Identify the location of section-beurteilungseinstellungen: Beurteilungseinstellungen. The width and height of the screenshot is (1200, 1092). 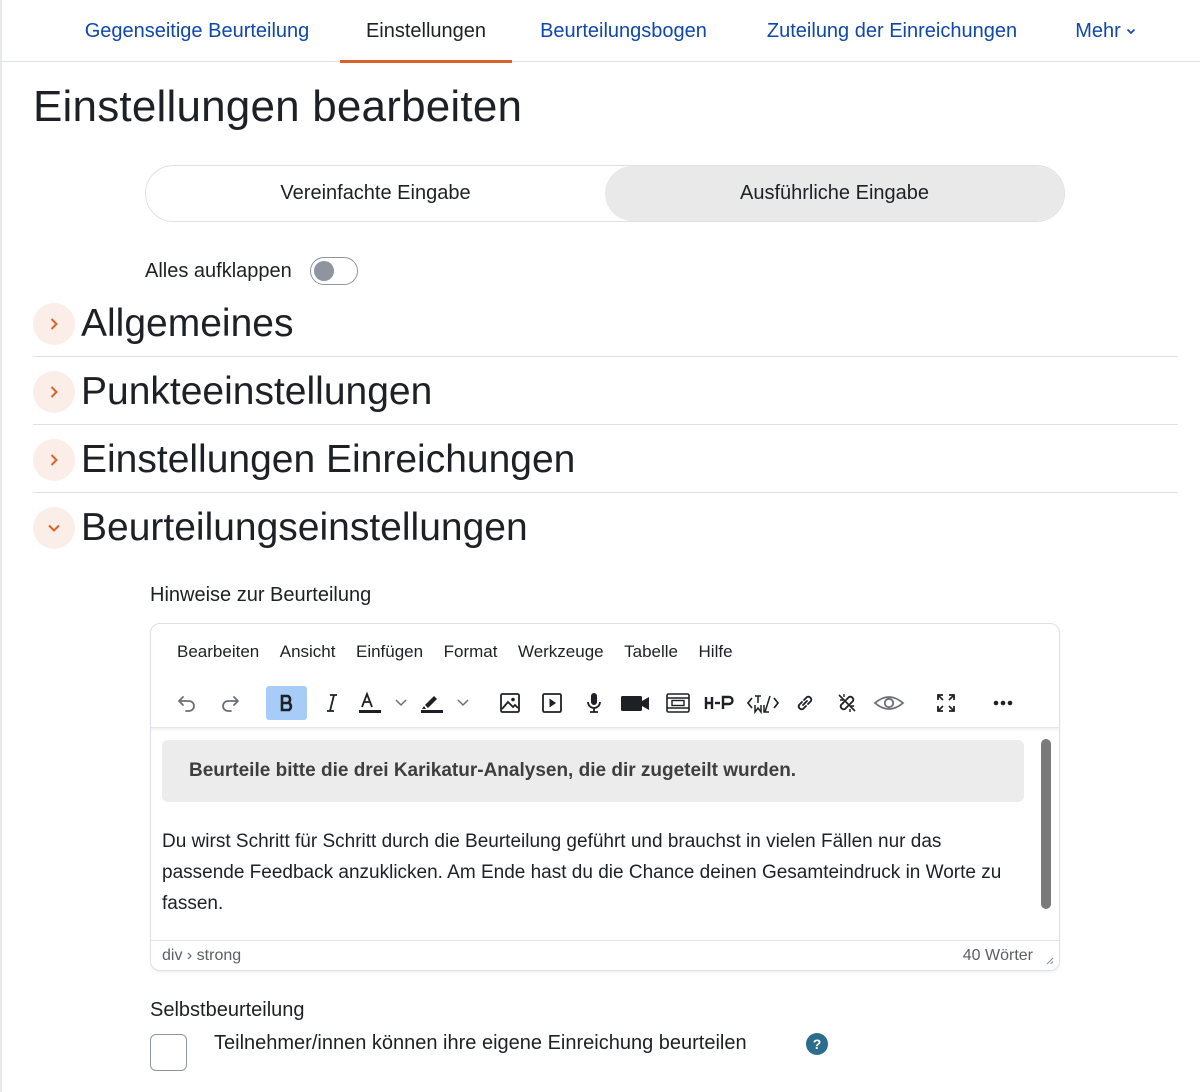
(605, 528).